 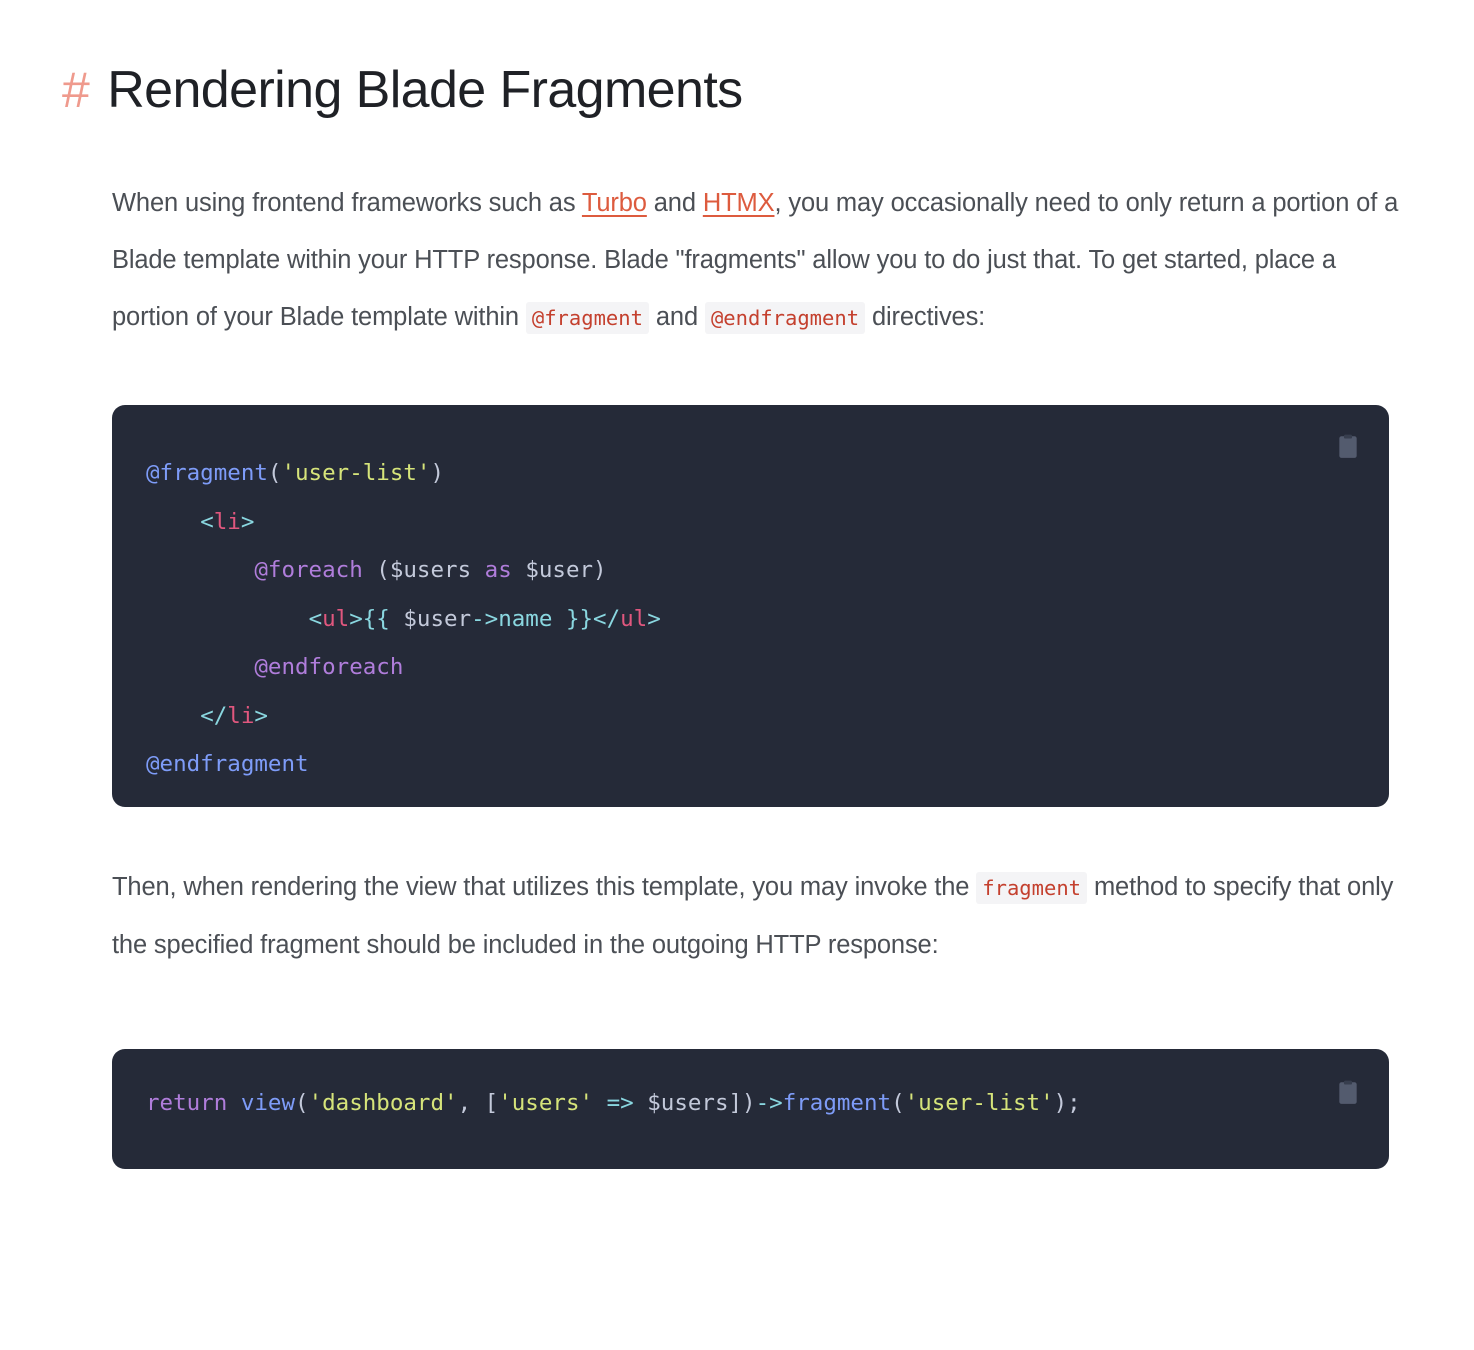 I want to click on code-line: @endforeach, so click(x=747, y=667).